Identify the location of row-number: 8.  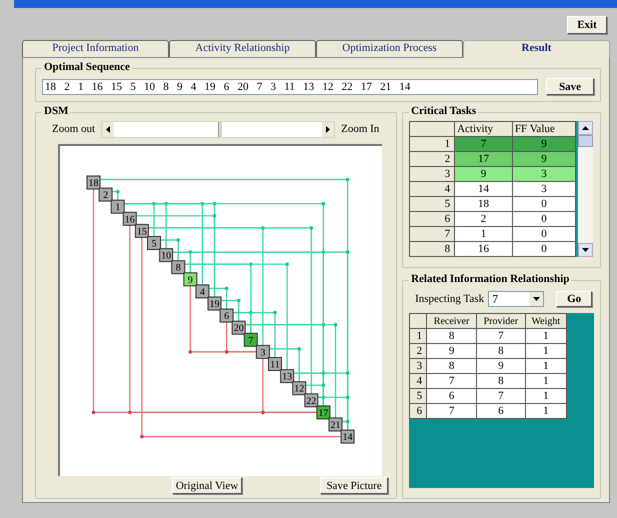
(432, 249).